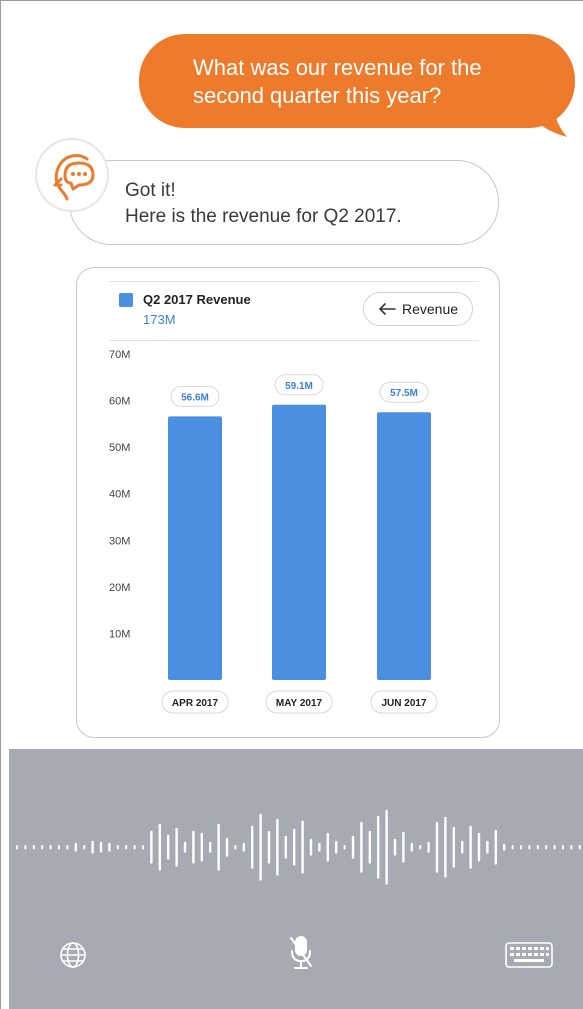 The height and width of the screenshot is (1009, 583). I want to click on y-tick-label: 60M, so click(119, 402).